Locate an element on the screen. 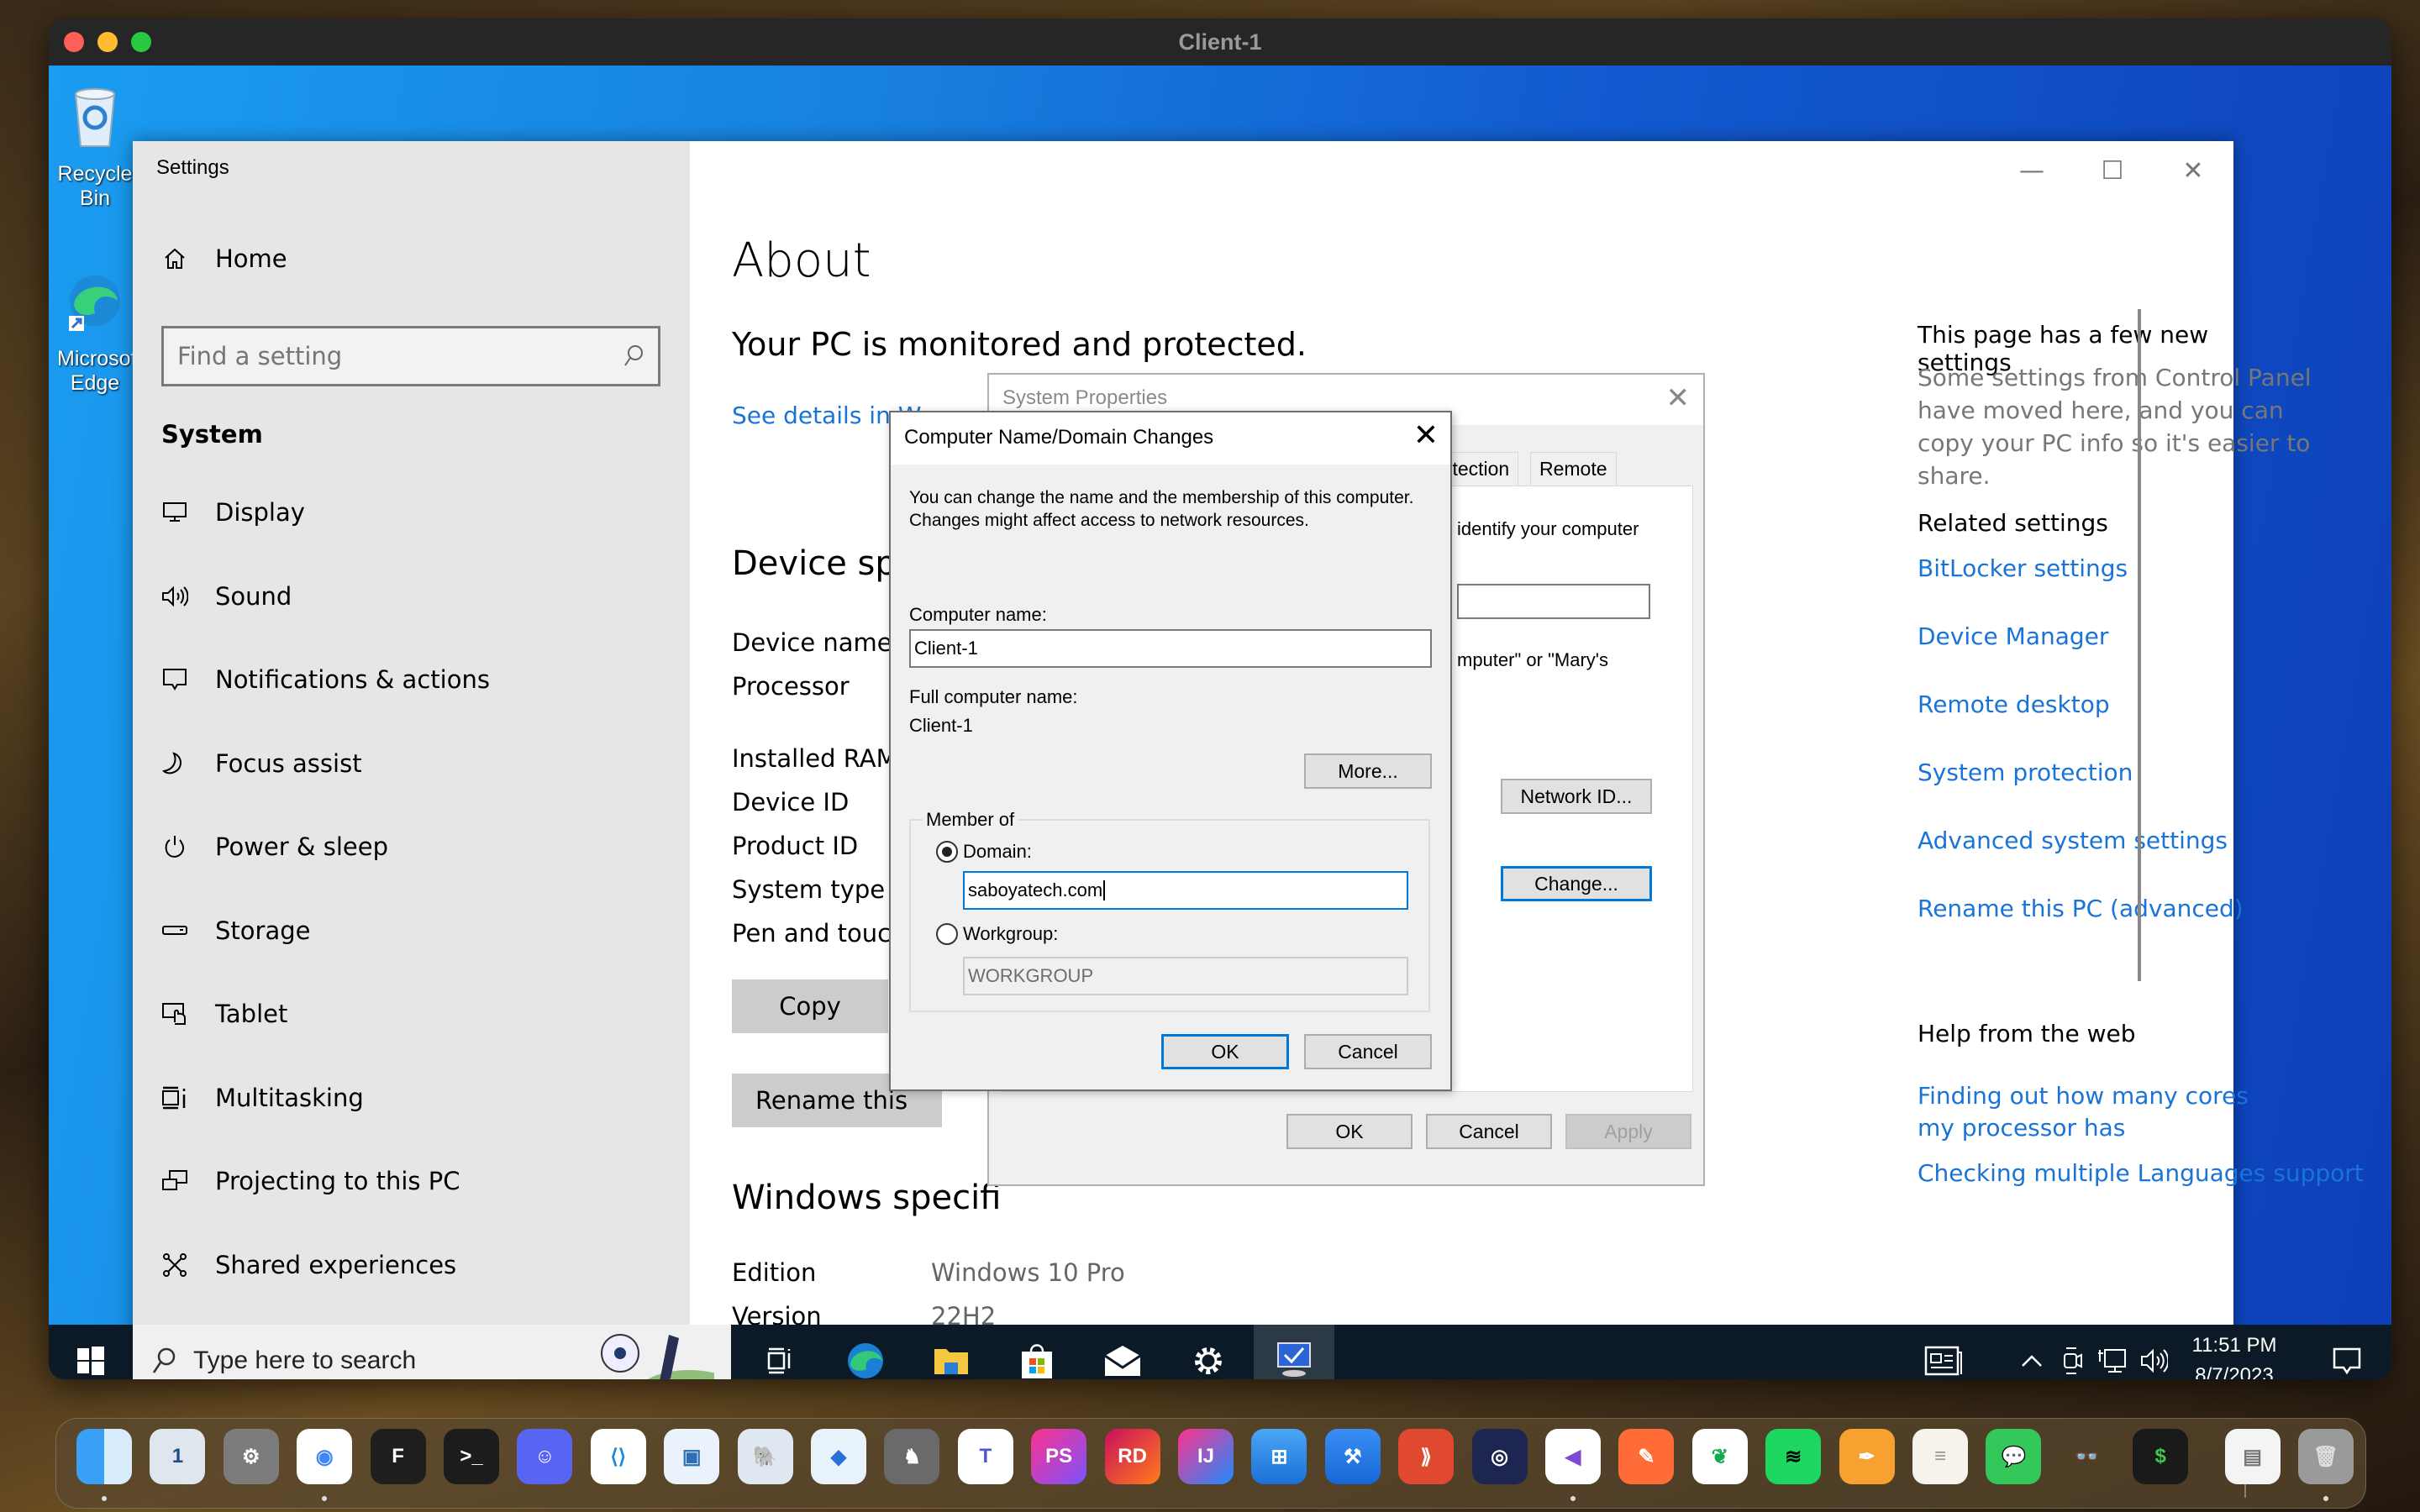 The image size is (2420, 1512). dock-app-intellij-idea-icon: IJ is located at coordinates (1206, 1456).